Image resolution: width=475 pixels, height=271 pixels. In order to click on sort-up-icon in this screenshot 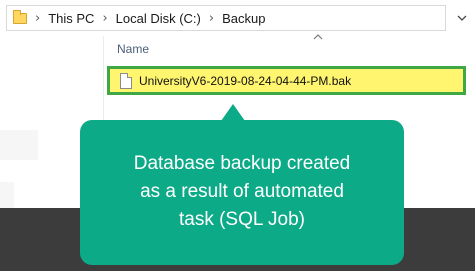, I will do `click(318, 37)`.